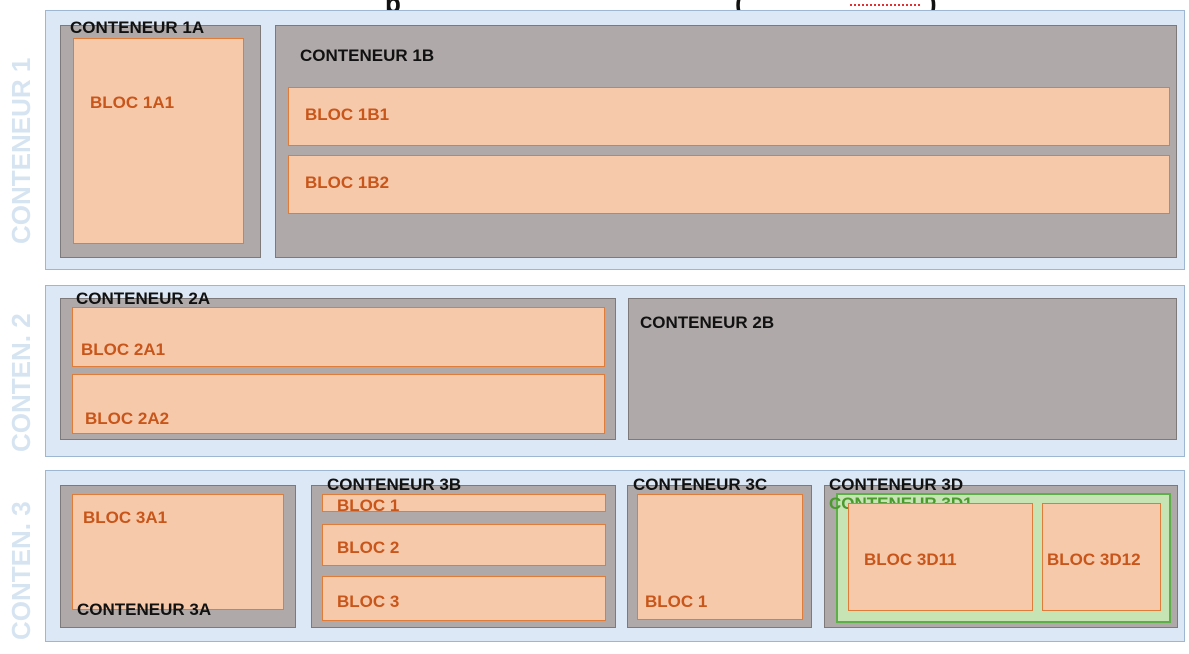 The height and width of the screenshot is (654, 1189). Describe the element at coordinates (676, 601) in the screenshot. I see `bloc-3c-1-label: BLOC 1` at that location.